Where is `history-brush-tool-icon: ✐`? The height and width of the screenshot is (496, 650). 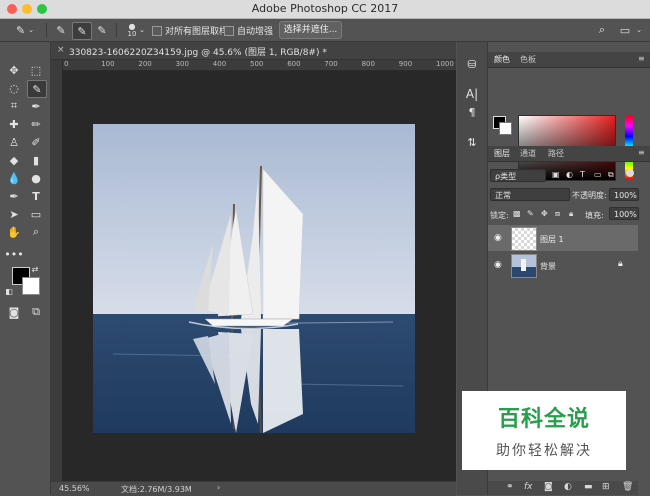 history-brush-tool-icon: ✐ is located at coordinates (36, 142).